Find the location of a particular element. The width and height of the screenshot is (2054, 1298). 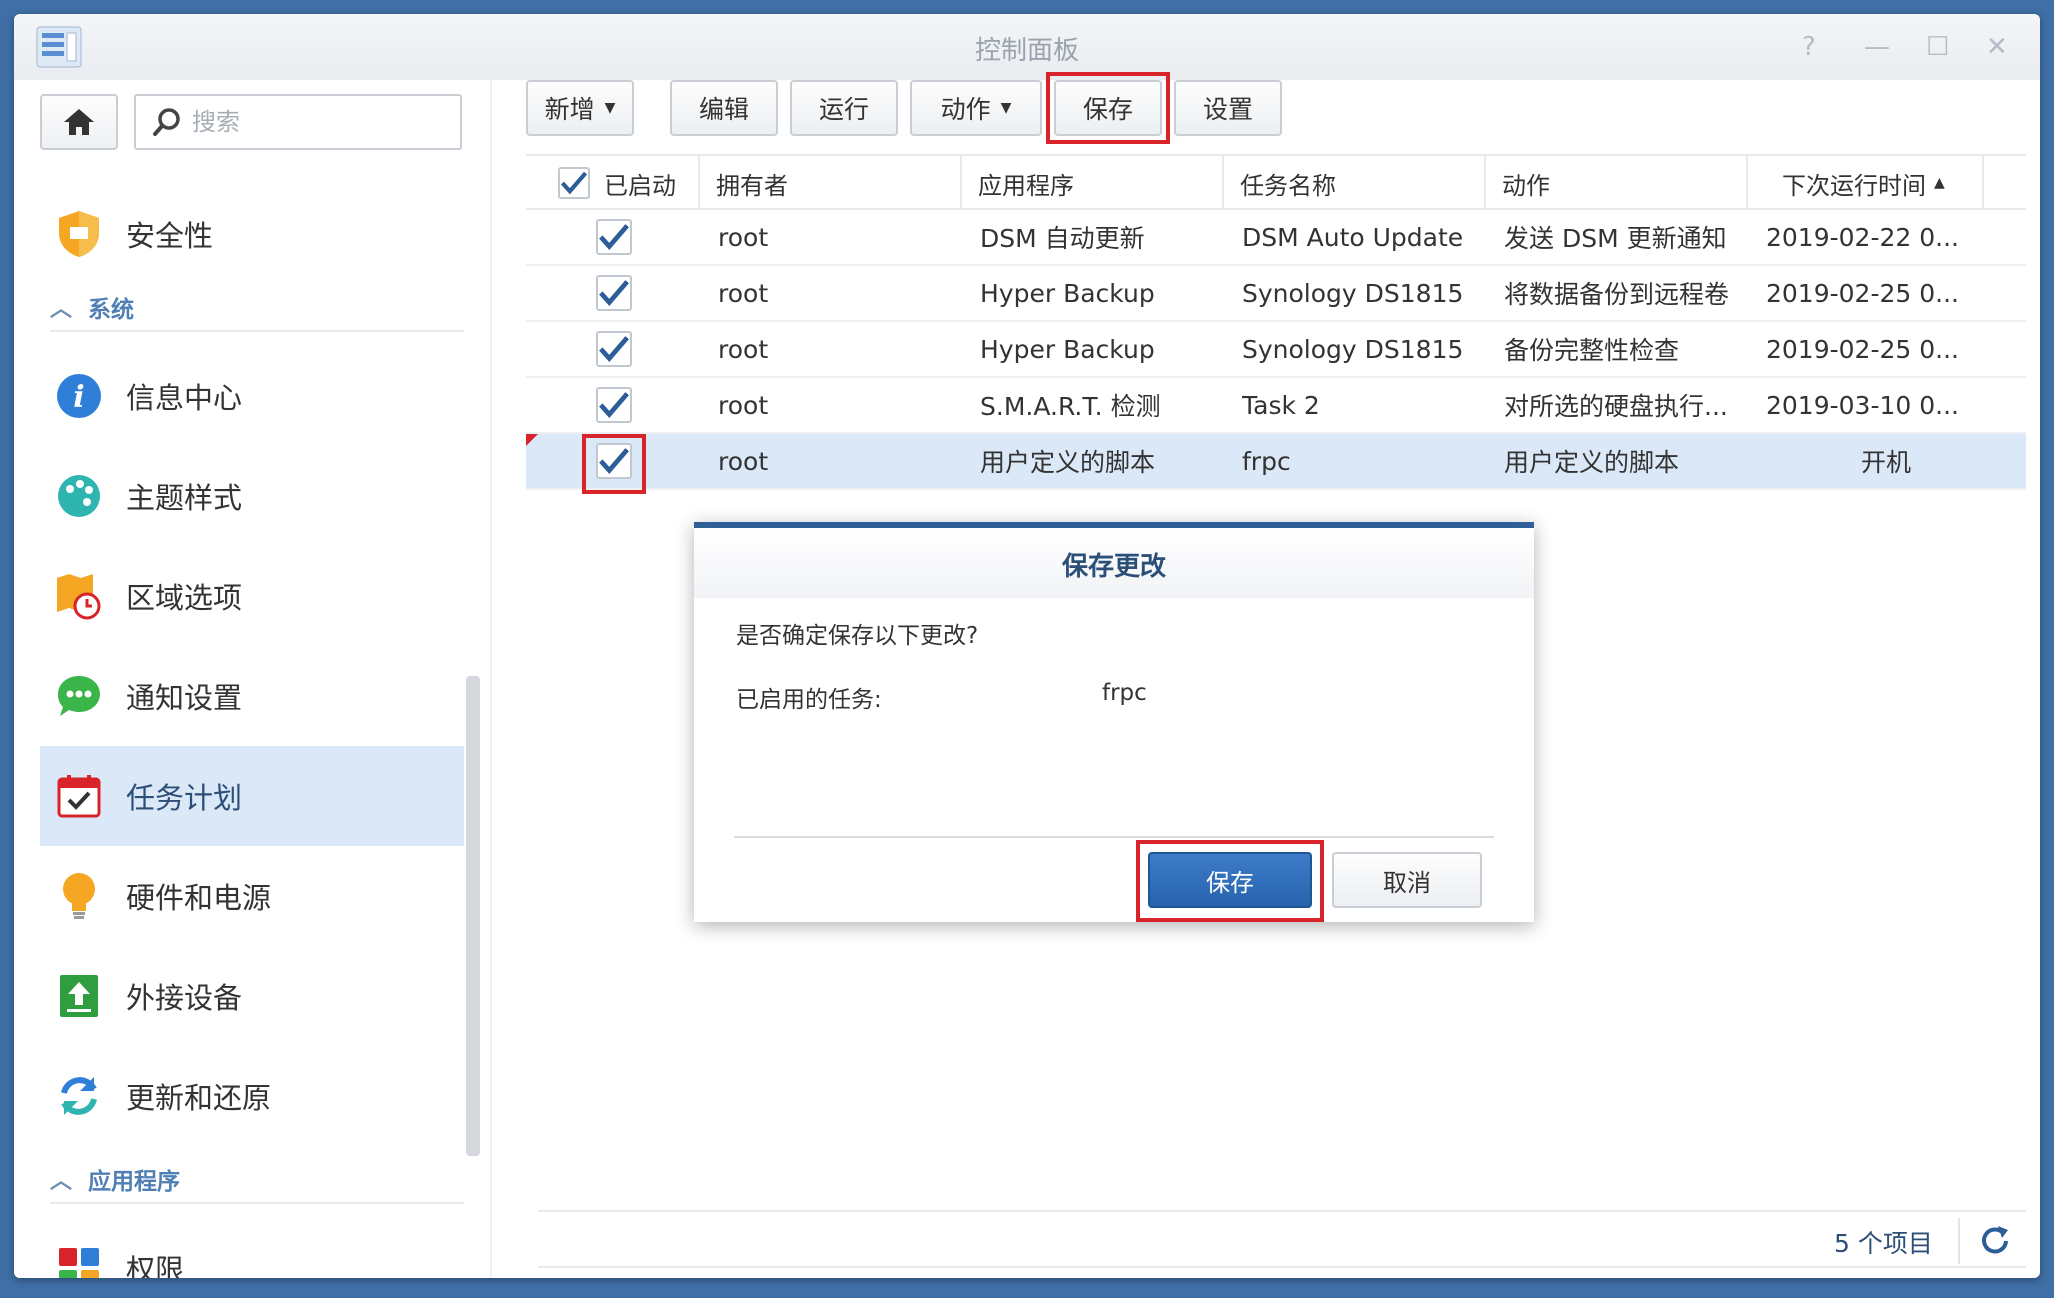

action-label: 动作 is located at coordinates (965, 109).